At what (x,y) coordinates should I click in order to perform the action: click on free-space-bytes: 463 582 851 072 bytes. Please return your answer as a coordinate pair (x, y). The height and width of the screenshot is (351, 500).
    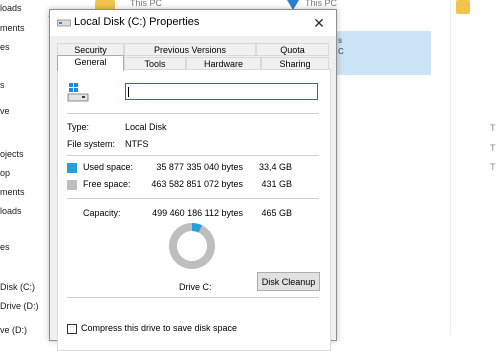
    Looking at the image, I should click on (197, 184).